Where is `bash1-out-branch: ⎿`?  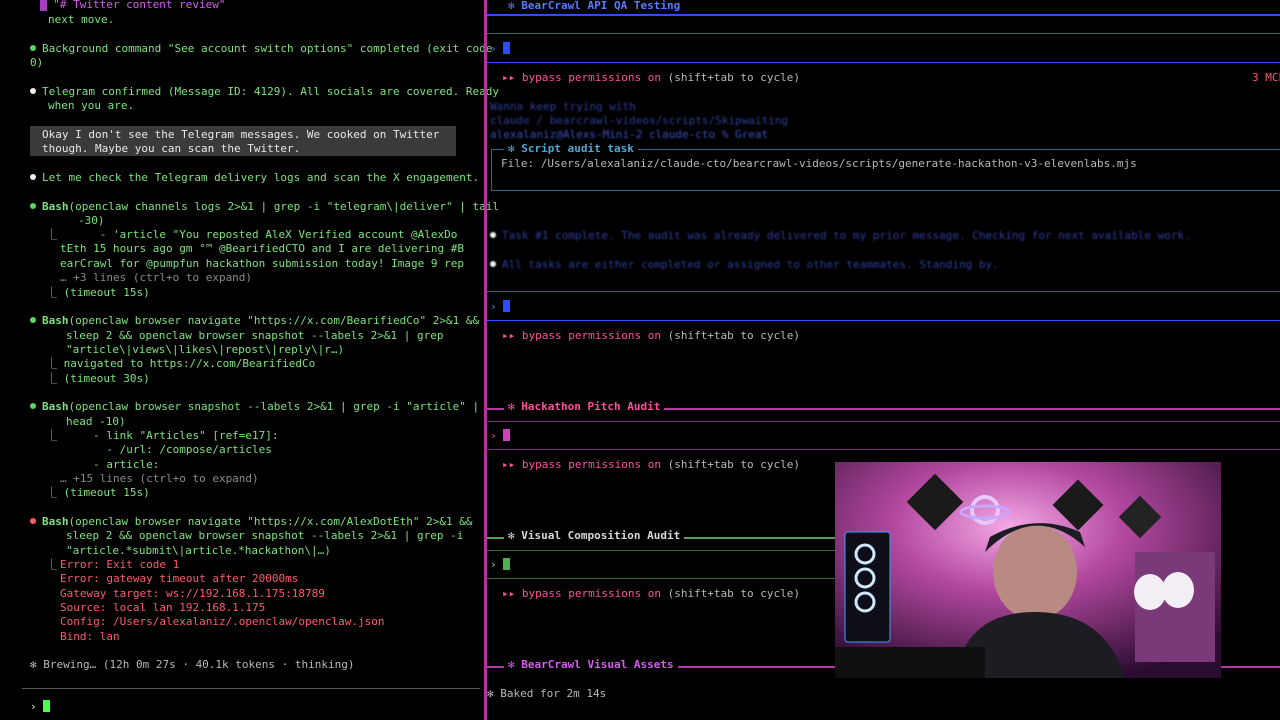
bash1-out-branch: ⎿ is located at coordinates (51, 234).